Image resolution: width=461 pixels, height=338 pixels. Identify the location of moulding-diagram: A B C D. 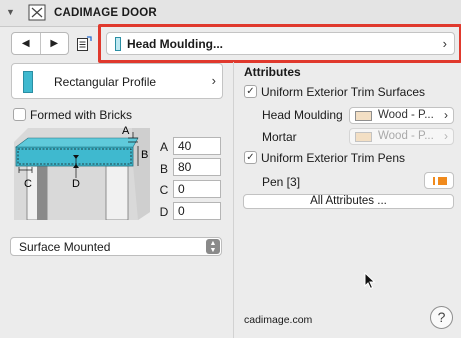
(82, 172).